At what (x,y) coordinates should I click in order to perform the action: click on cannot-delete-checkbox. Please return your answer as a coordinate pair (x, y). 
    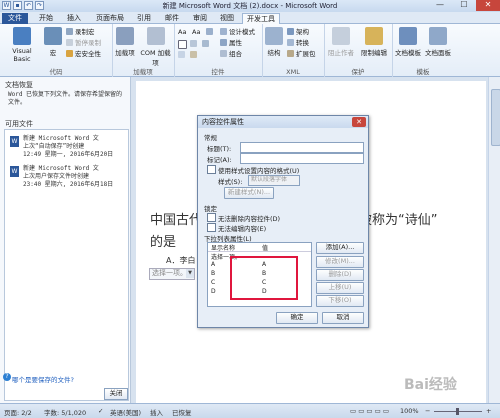
    Looking at the image, I should click on (211, 217).